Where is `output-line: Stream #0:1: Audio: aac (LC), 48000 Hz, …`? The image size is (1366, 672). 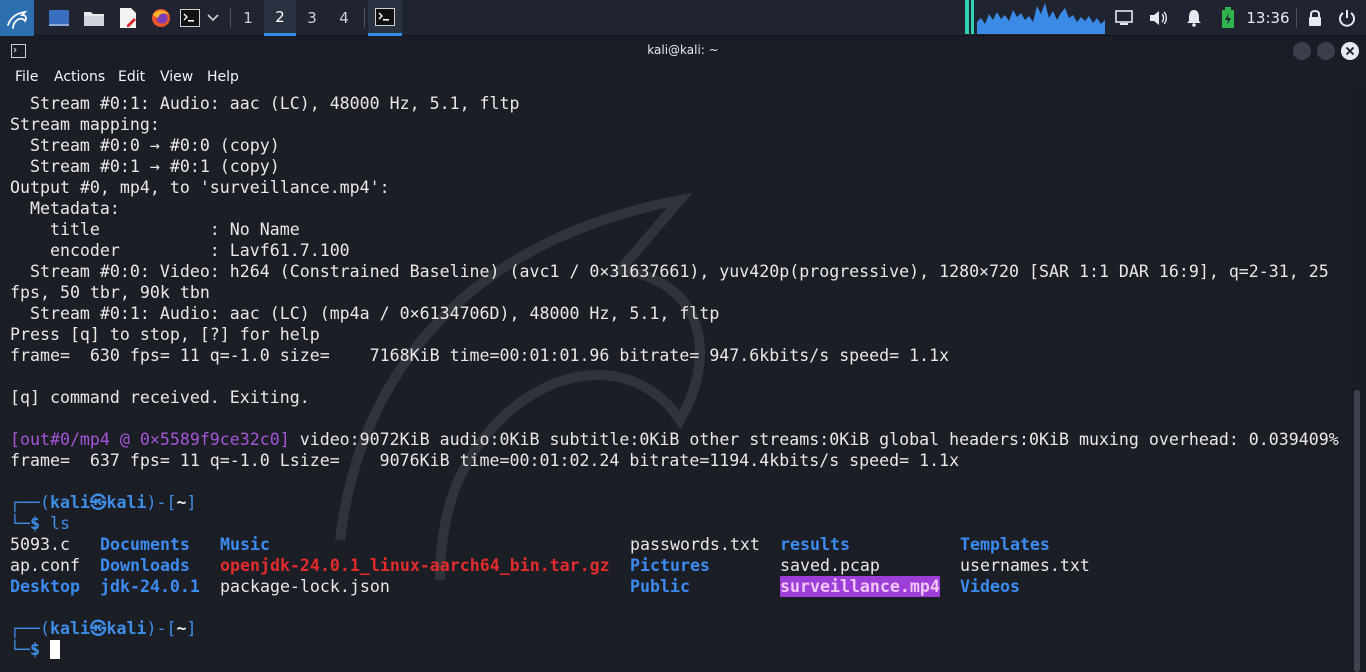
output-line: Stream #0:1: Audio: aac (LC), 48000 Hz, … is located at coordinates (265, 103).